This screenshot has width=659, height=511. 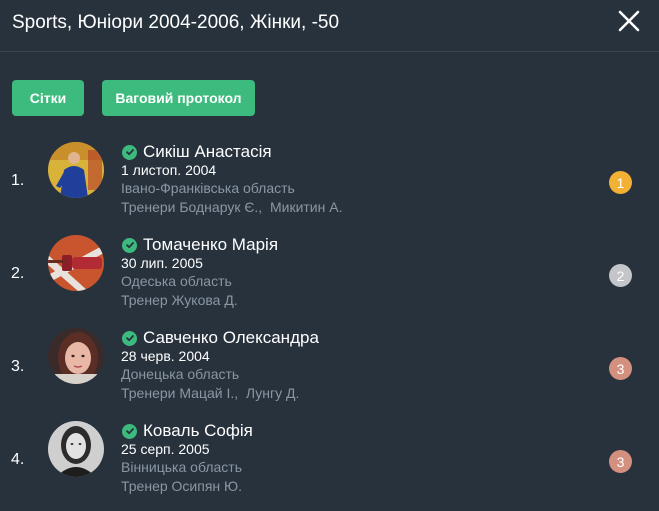 I want to click on athlete-name: Сикіш Анастасія, so click(x=207, y=152).